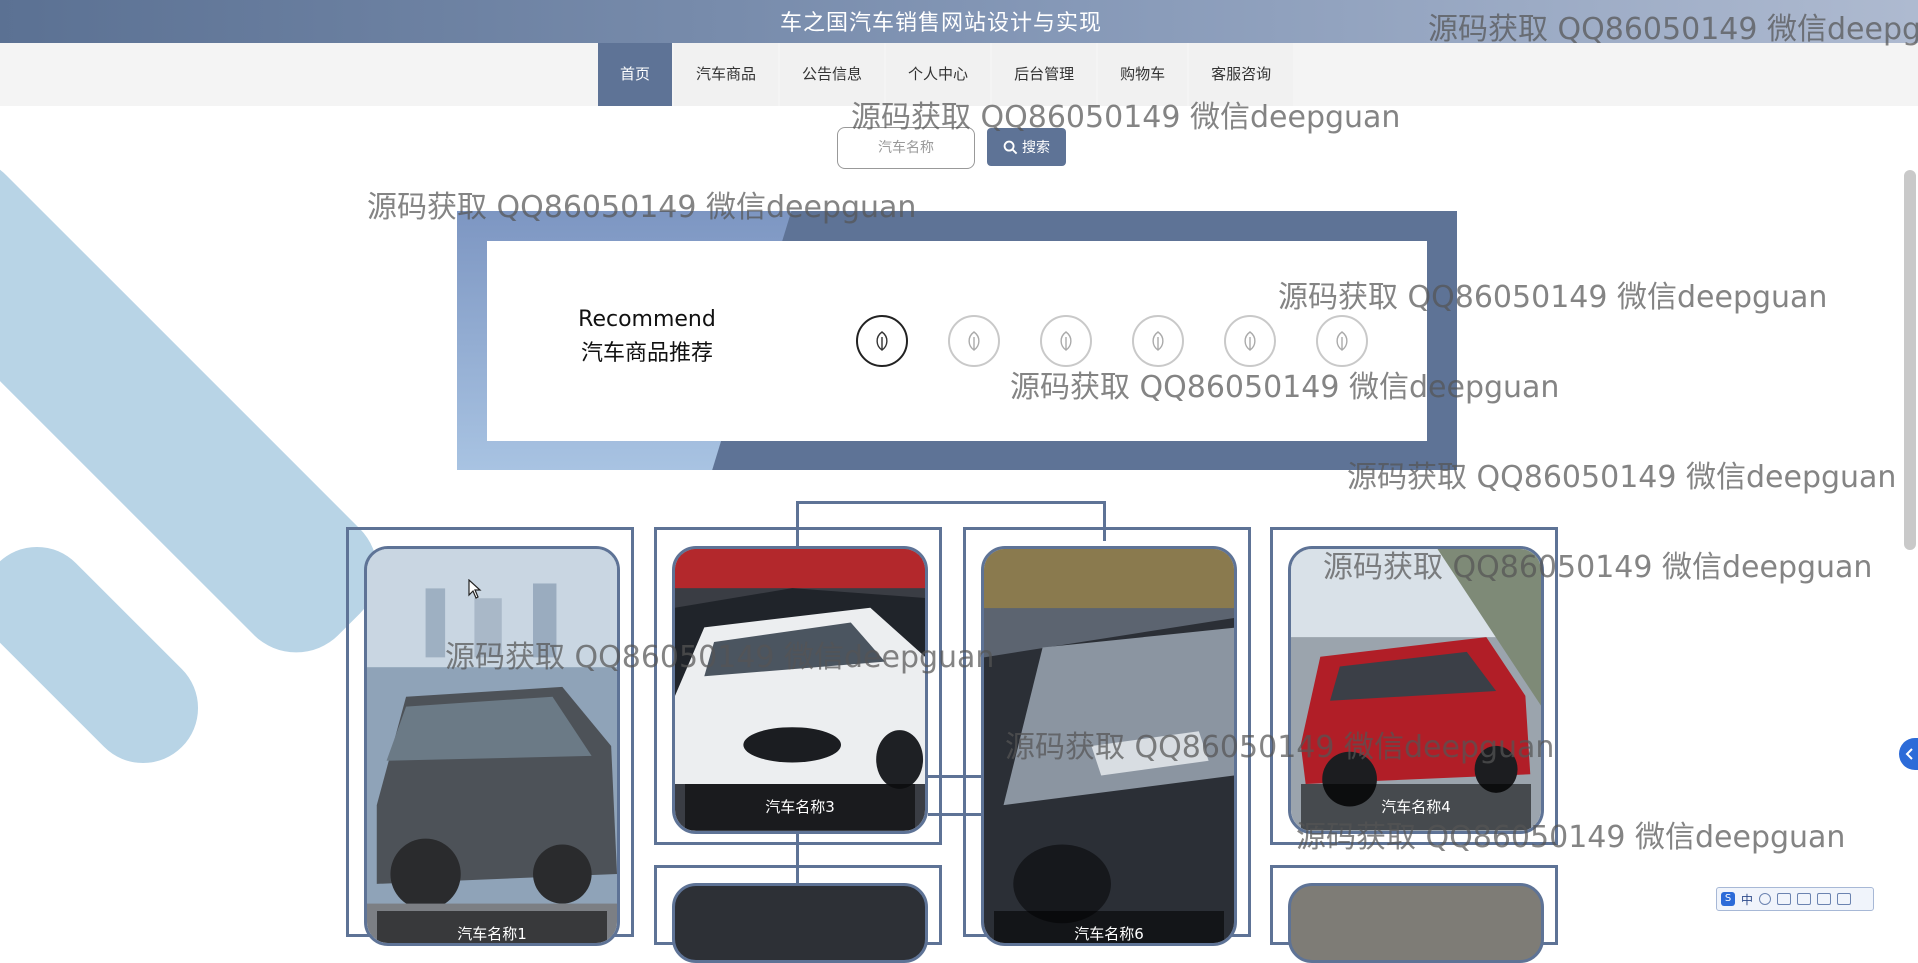 This screenshot has height=963, width=1918. Describe the element at coordinates (800, 690) in the screenshot. I see `product-card: 汽车名称3` at that location.